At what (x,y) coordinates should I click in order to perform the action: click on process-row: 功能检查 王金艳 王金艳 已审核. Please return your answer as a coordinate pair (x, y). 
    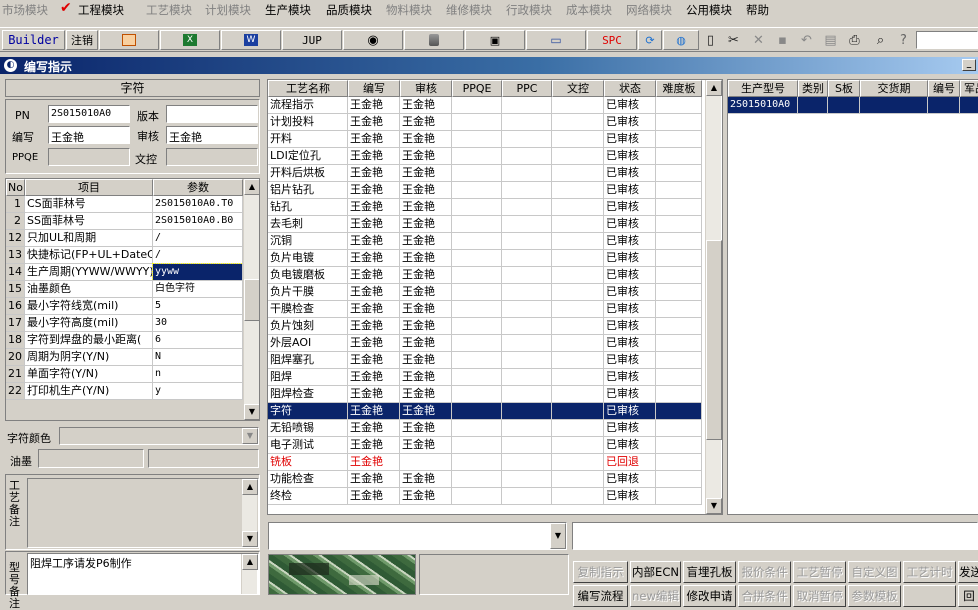
    Looking at the image, I should click on (485, 479).